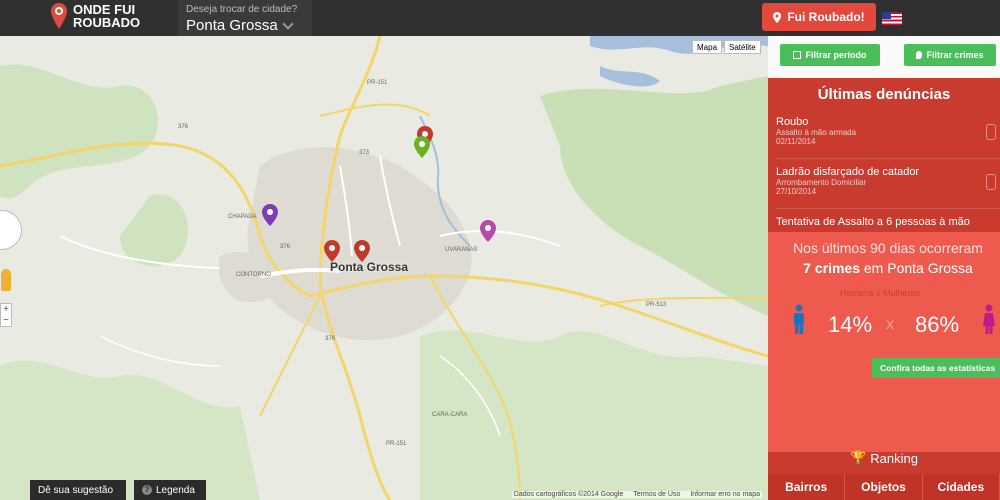 Image resolution: width=1000 pixels, height=500 pixels. I want to click on info-icon: ?, so click(147, 490).